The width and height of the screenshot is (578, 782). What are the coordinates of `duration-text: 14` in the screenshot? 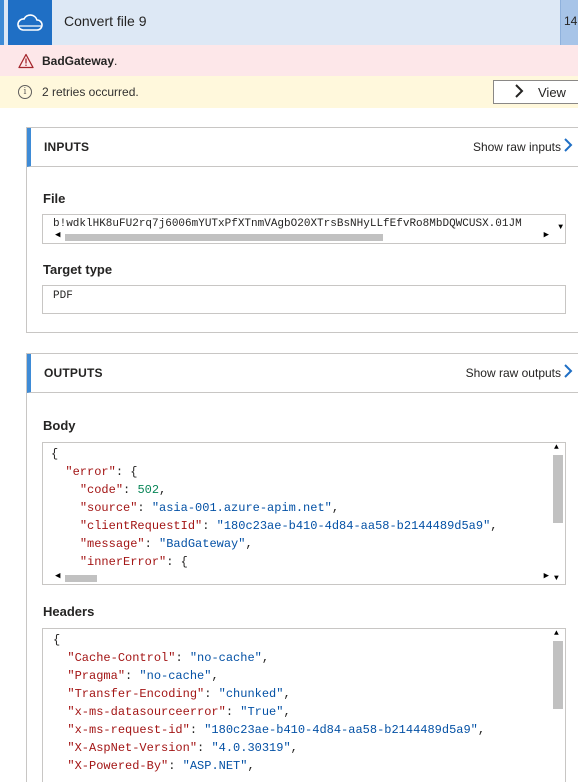 It's located at (571, 21).